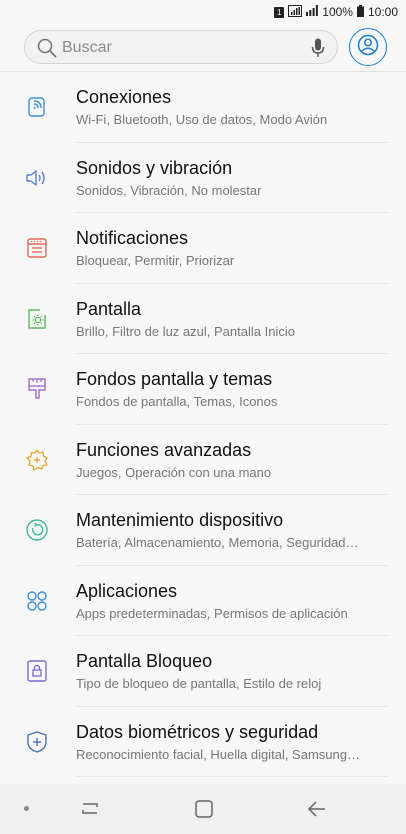 This screenshot has height=834, width=406. I want to click on signal-icon, so click(295, 12).